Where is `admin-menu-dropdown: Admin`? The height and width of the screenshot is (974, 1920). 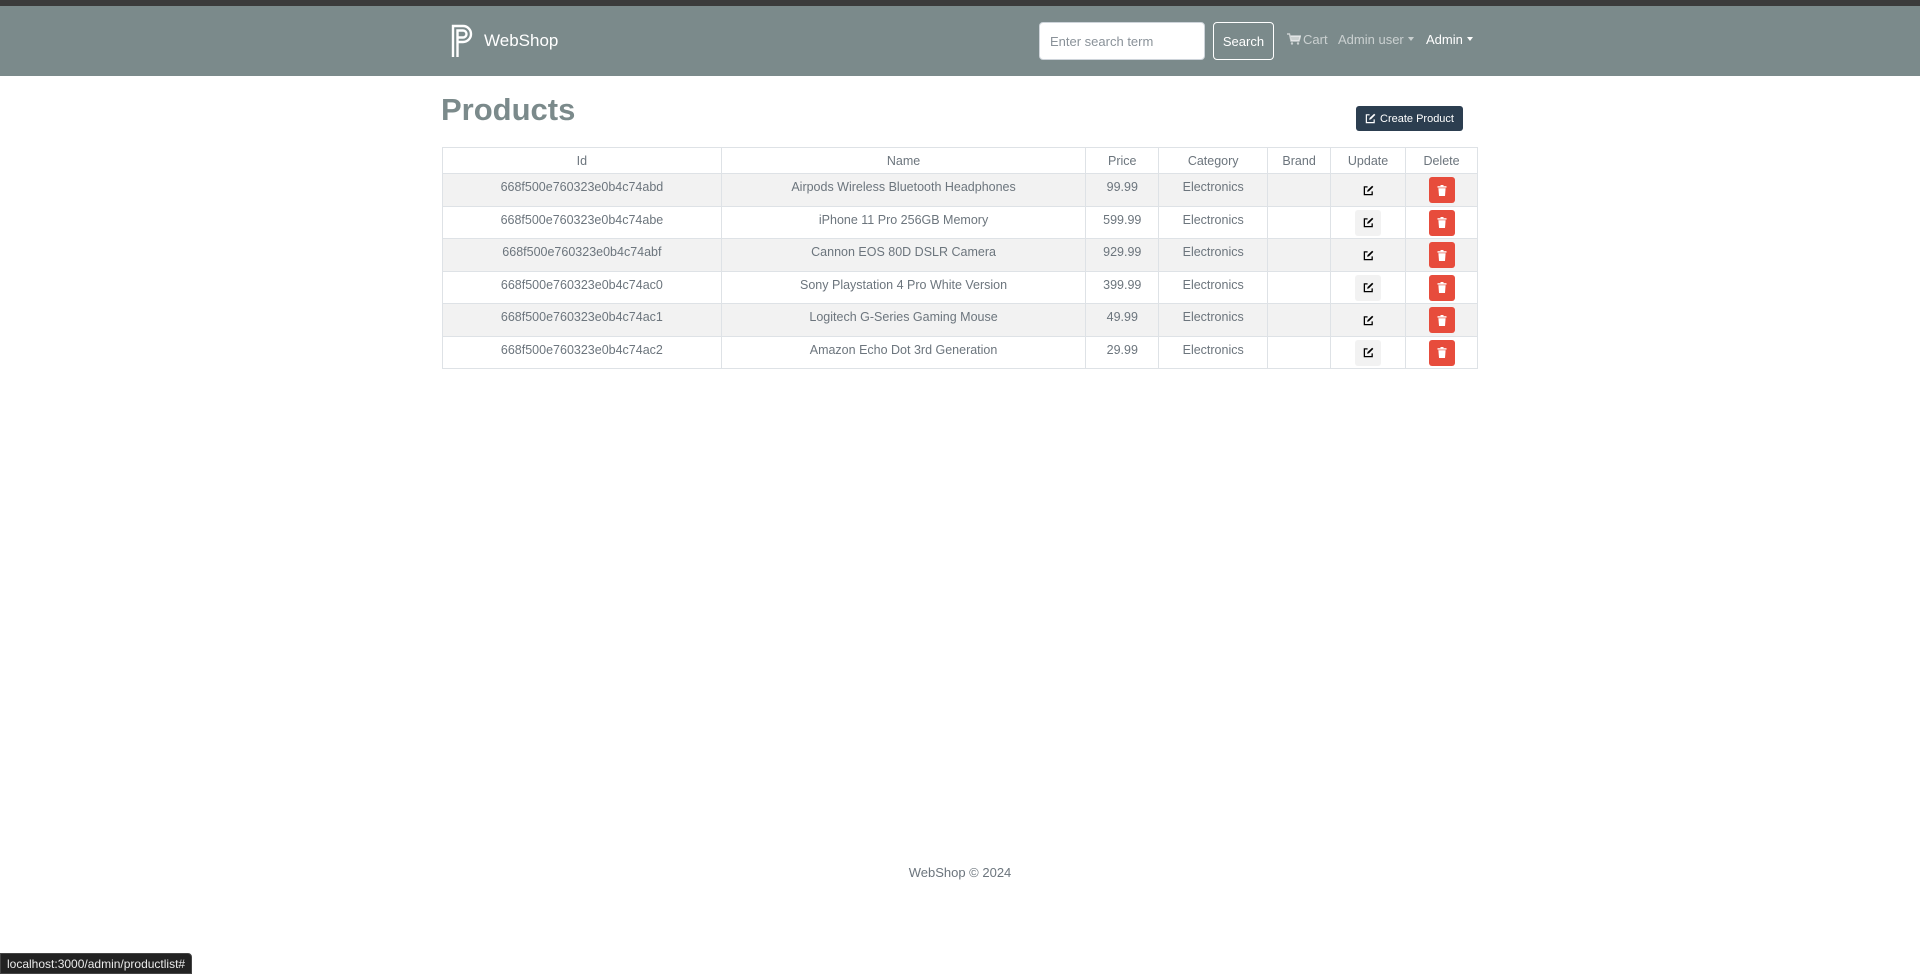 admin-menu-dropdown: Admin is located at coordinates (1449, 39).